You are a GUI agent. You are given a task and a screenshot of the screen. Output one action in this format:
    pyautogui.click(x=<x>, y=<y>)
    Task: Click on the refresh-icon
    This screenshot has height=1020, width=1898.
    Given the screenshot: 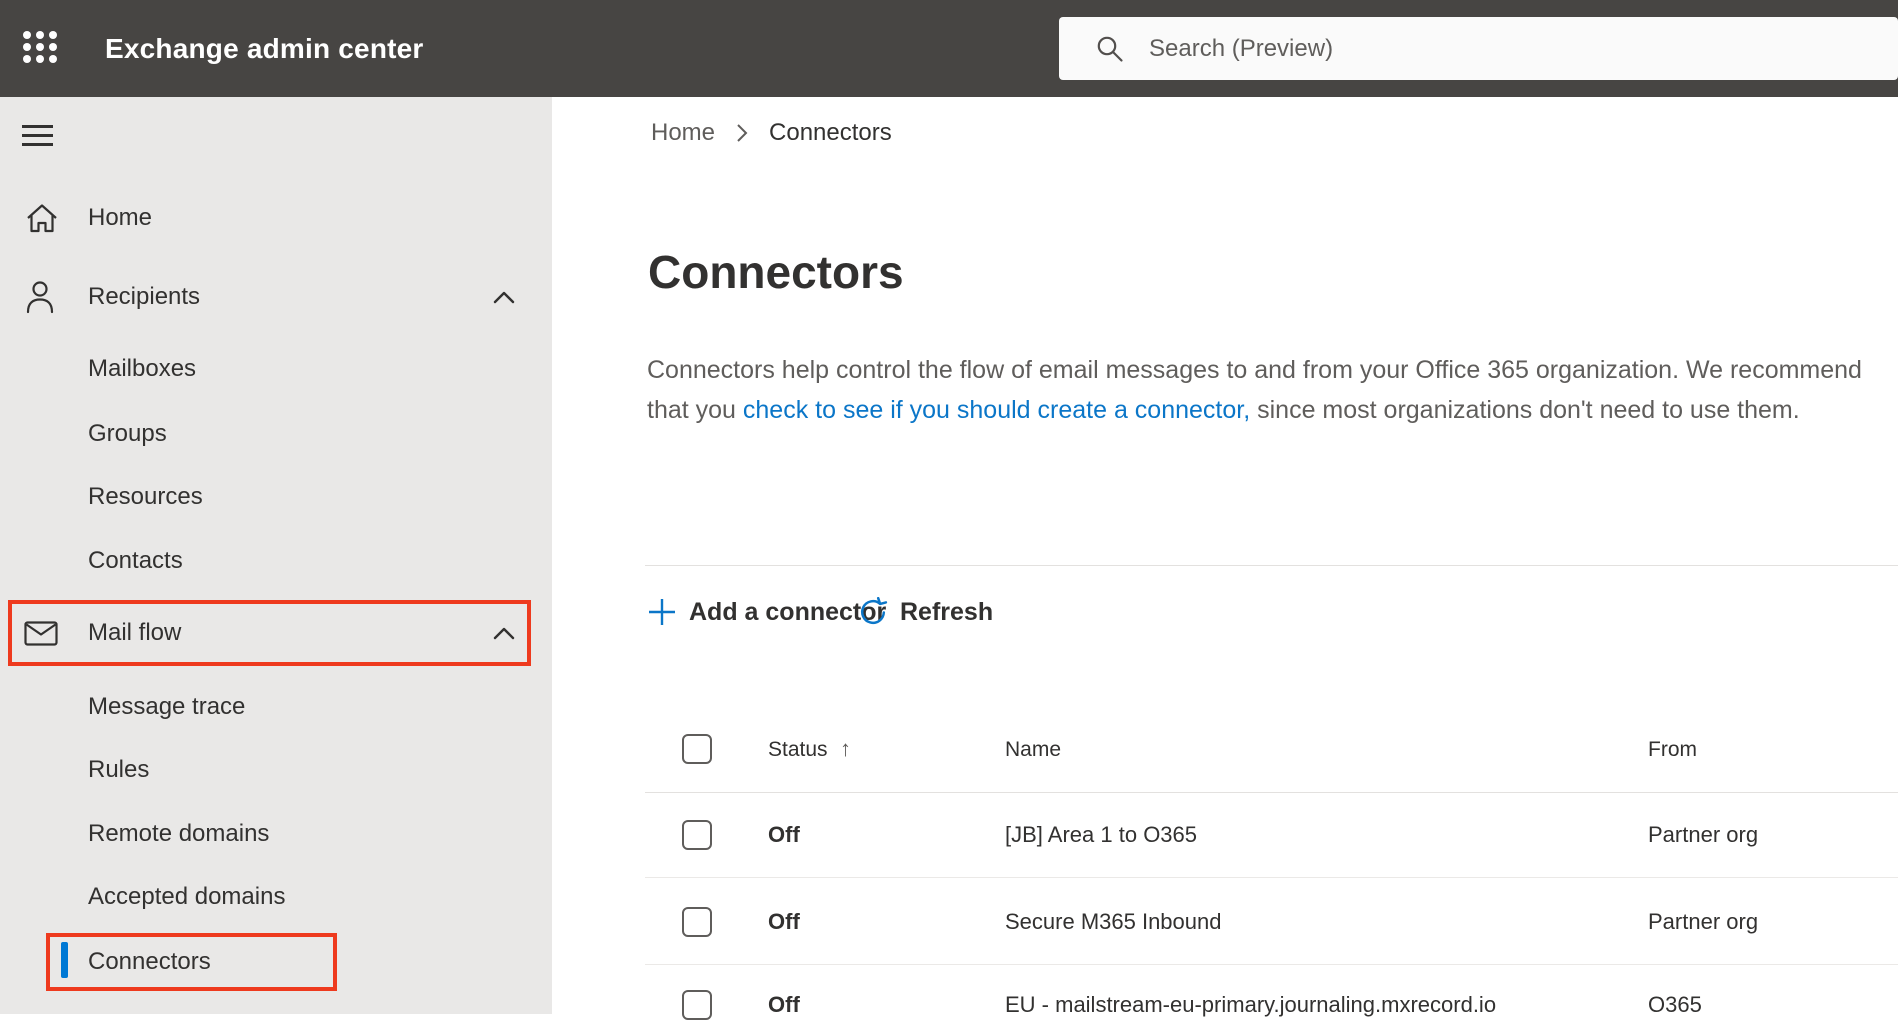 What is the action you would take?
    pyautogui.click(x=874, y=611)
    